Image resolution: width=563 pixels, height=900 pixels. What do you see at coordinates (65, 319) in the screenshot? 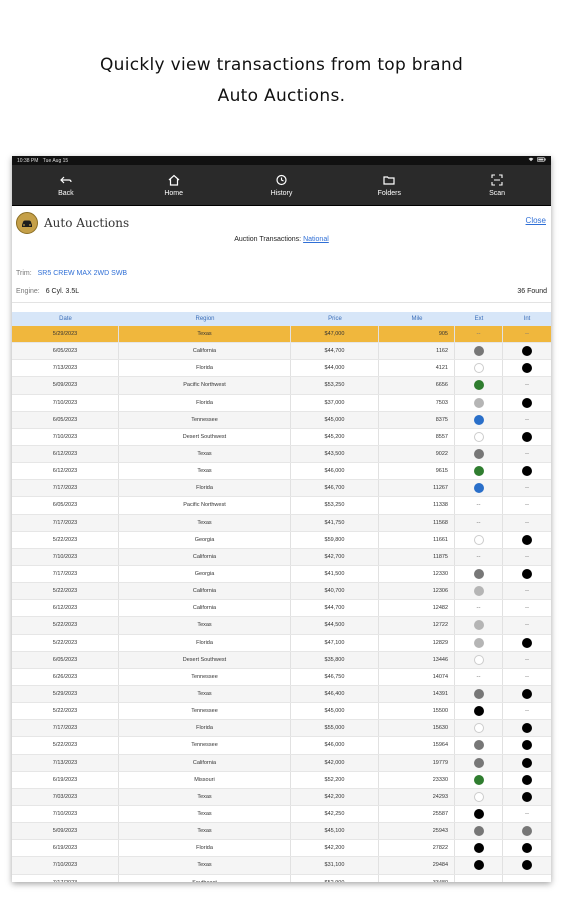
I see `column-date: Date` at bounding box center [65, 319].